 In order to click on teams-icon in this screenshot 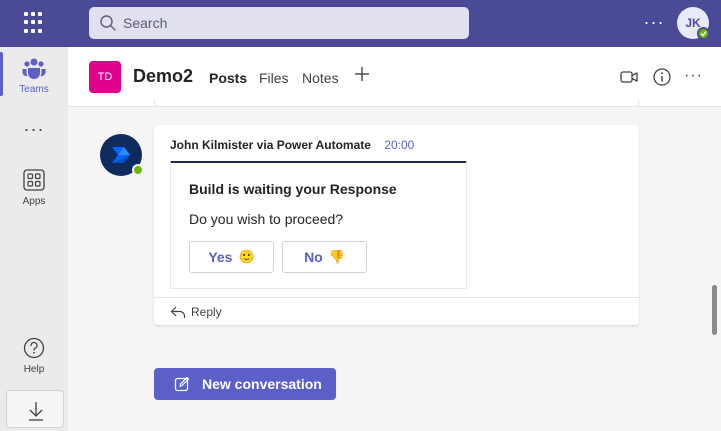, I will do `click(34, 68)`.